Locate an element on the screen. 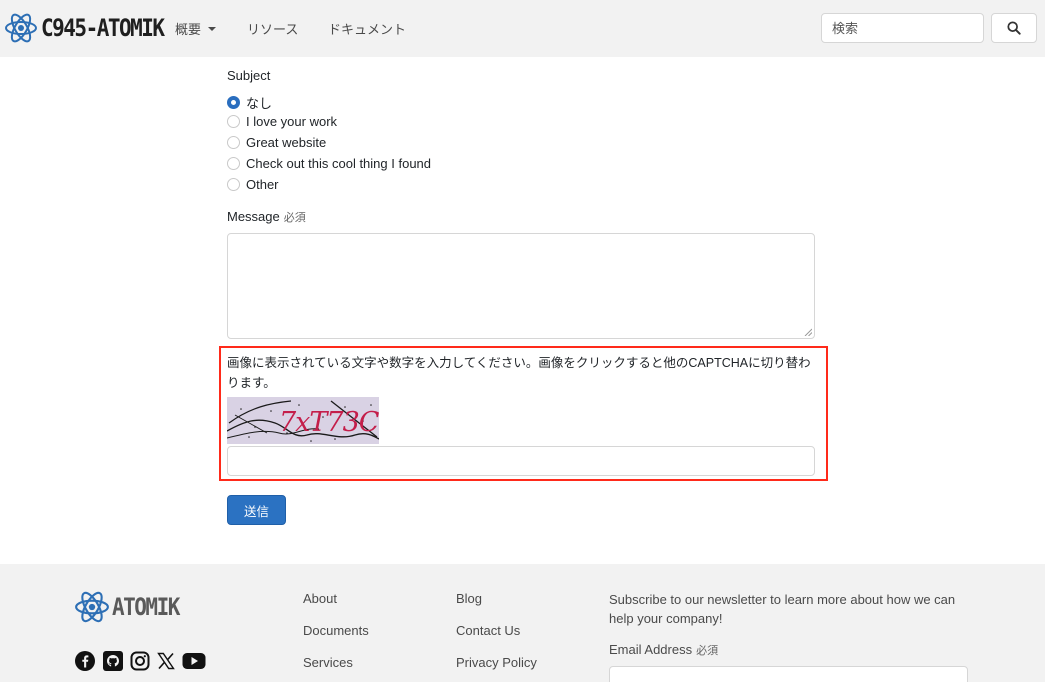  x-link is located at coordinates (166, 661).